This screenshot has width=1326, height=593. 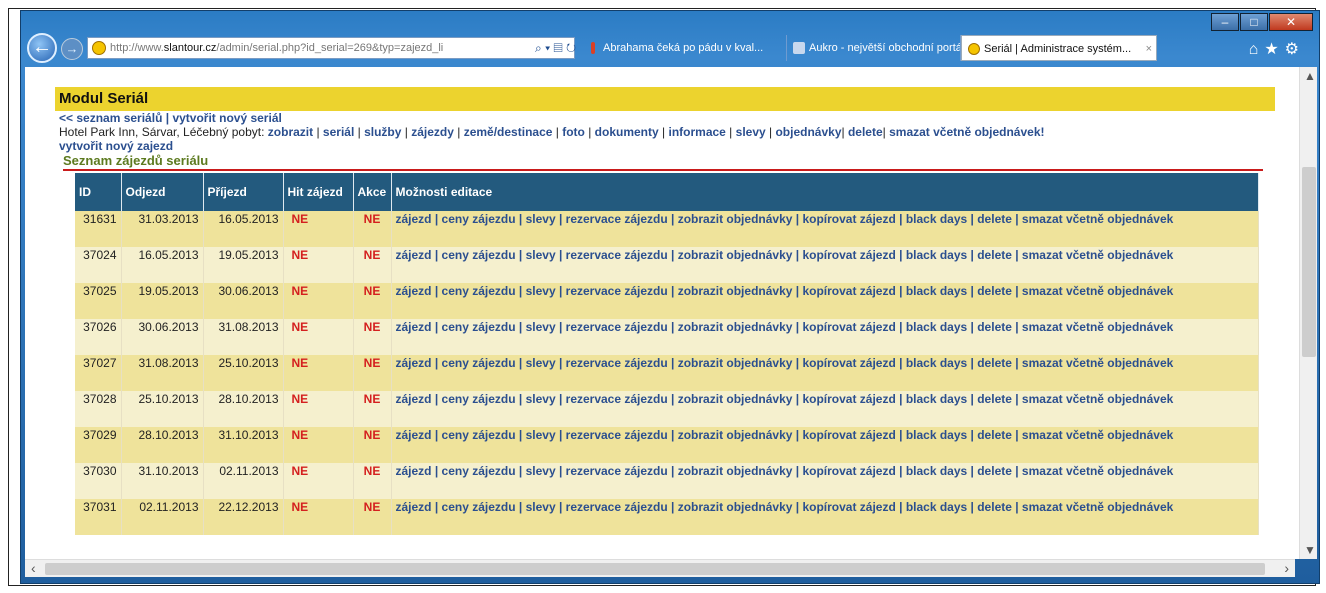 I want to click on cell-prijezd: 25.10.2013, so click(x=243, y=373).